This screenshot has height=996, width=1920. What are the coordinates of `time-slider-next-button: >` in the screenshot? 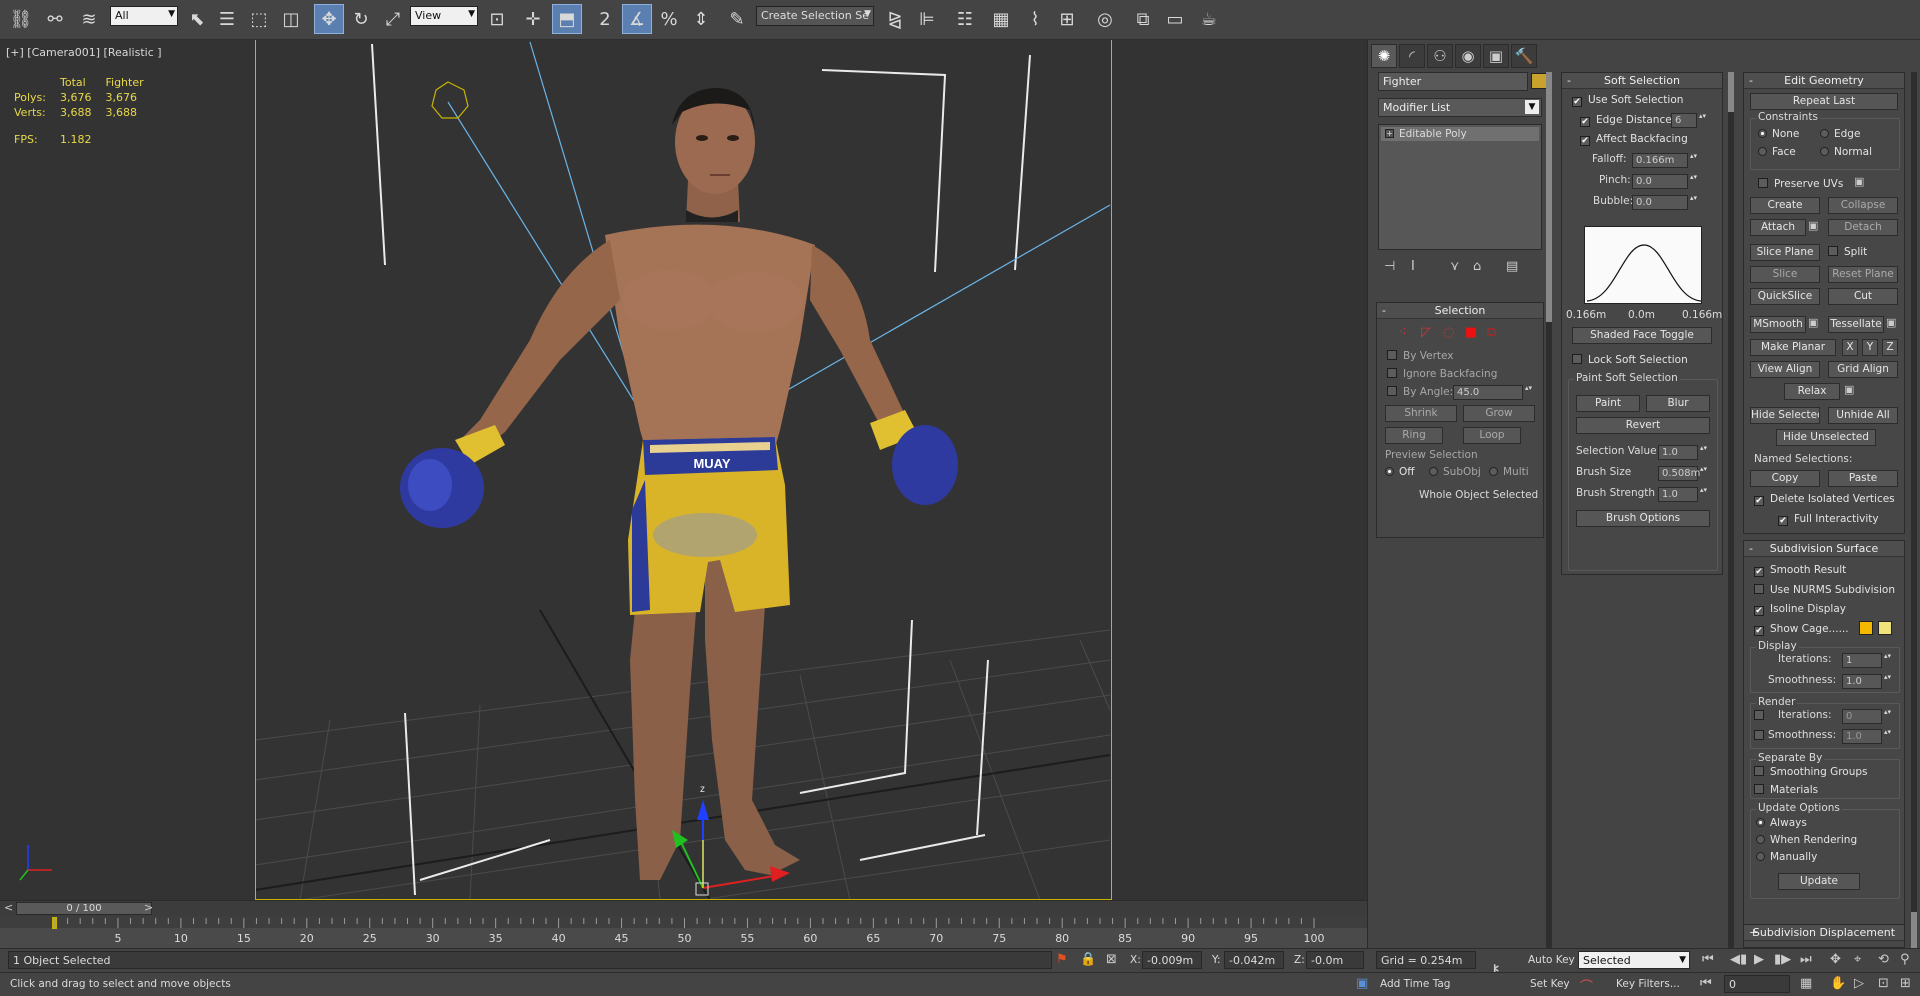 It's located at (148, 907).